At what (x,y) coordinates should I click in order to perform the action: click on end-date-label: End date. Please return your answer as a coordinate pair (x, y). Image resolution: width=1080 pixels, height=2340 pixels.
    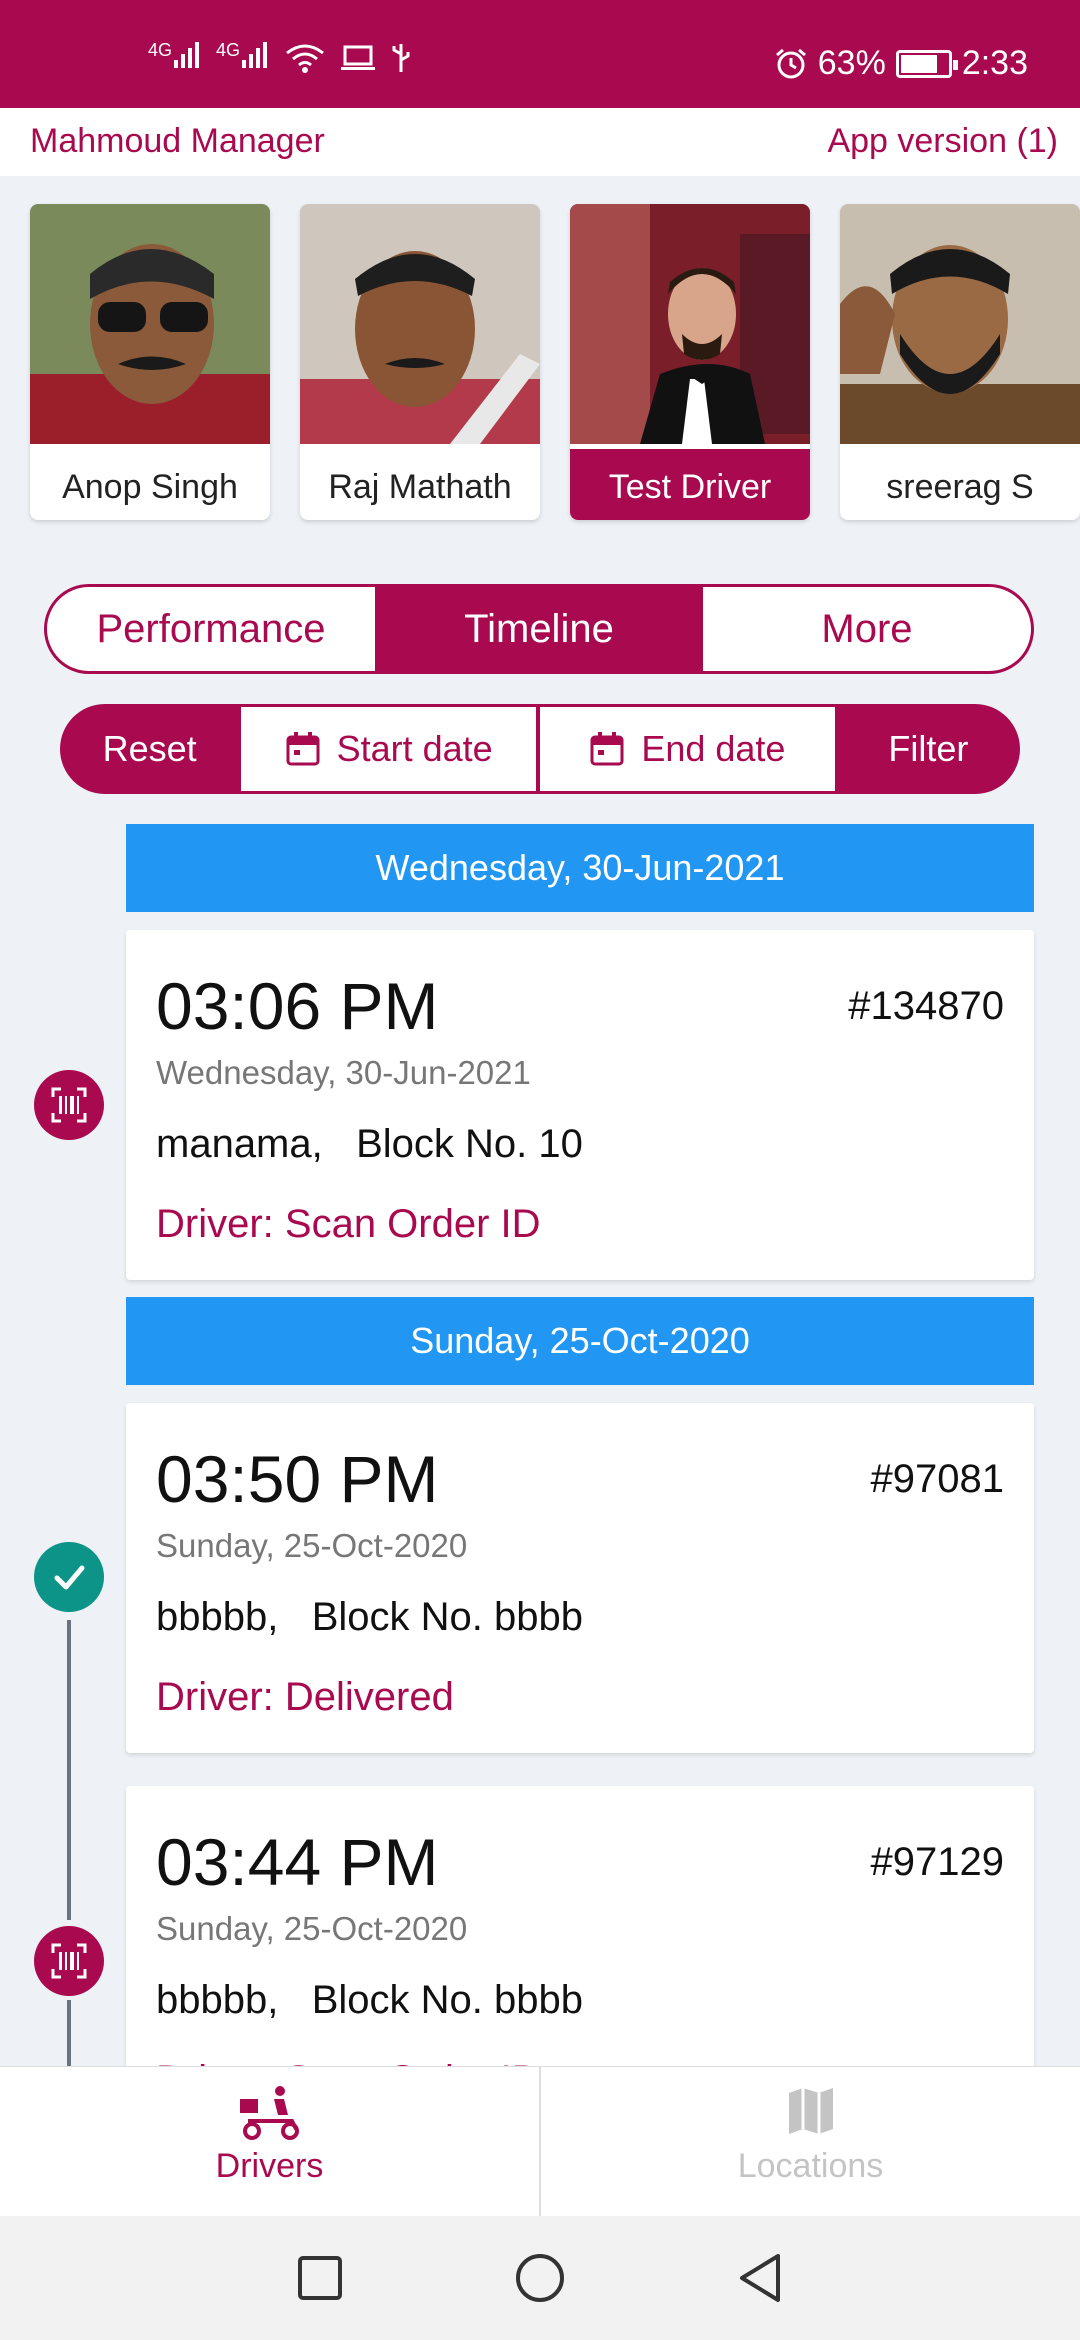
    Looking at the image, I should click on (713, 748).